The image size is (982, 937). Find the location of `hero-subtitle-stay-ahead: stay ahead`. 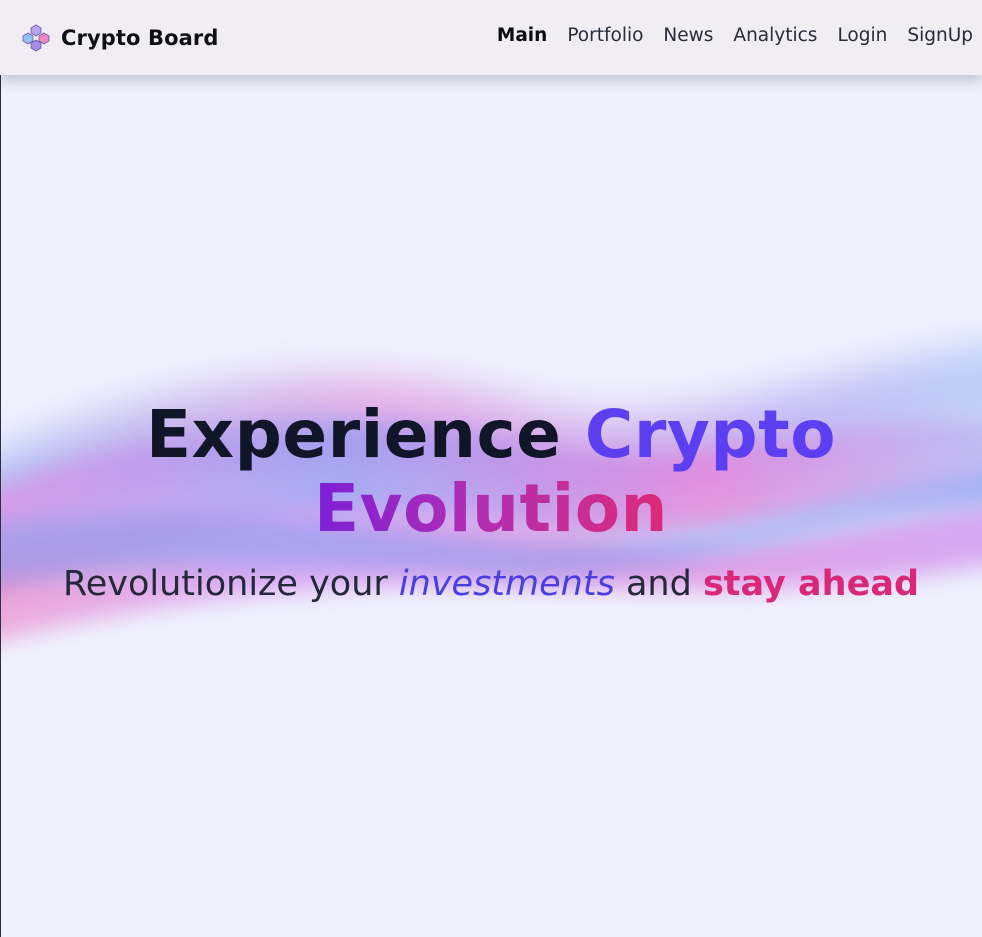

hero-subtitle-stay-ahead: stay ahead is located at coordinates (811, 584).